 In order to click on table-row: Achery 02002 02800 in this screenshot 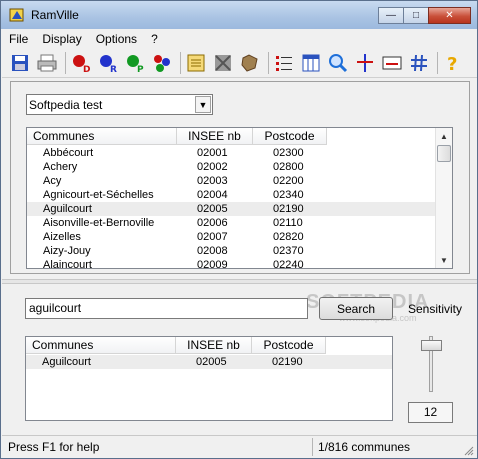, I will do `click(232, 167)`.